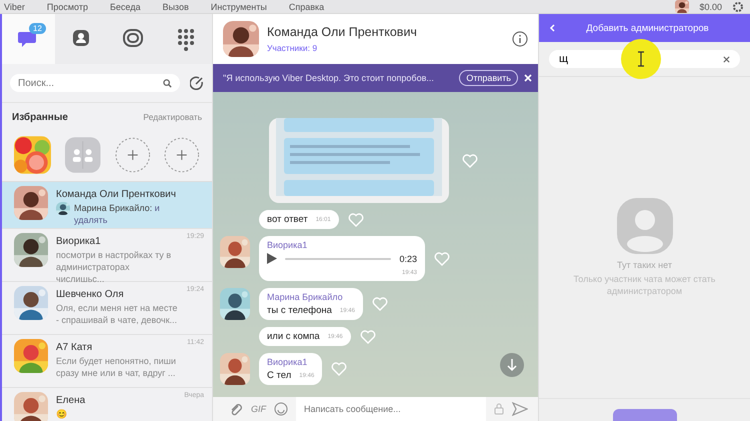  What do you see at coordinates (499, 409) in the screenshot?
I see `lock-icon` at bounding box center [499, 409].